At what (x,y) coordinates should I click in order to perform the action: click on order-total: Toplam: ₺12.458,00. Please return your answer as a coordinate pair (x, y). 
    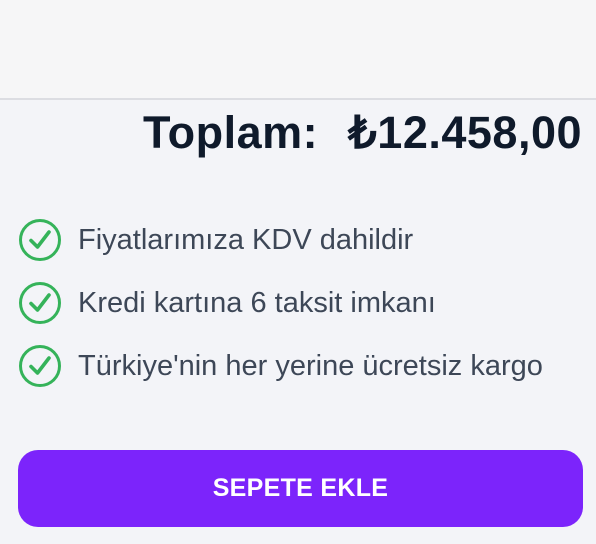
    Looking at the image, I should click on (362, 132).